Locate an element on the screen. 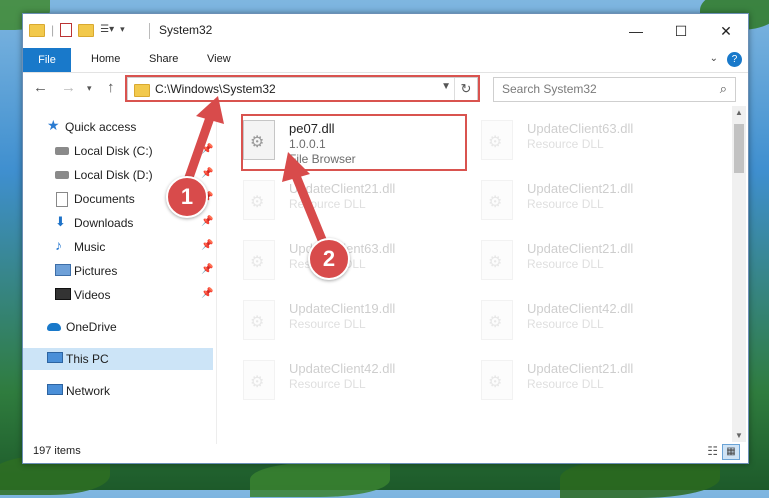 The image size is (769, 498). folder-icon is located at coordinates (142, 90).